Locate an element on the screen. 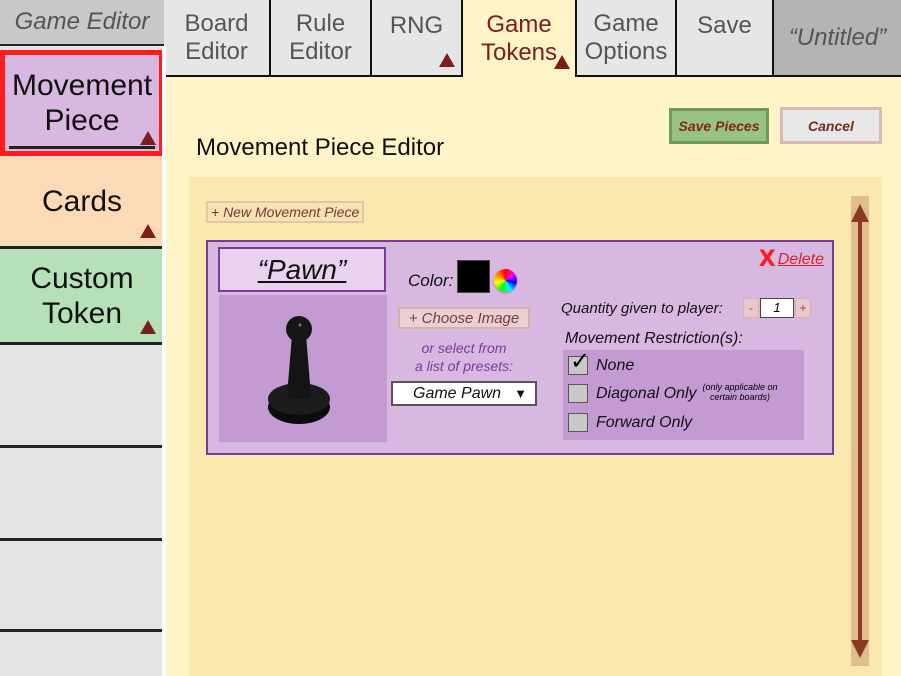 The height and width of the screenshot is (676, 901). restrictions-label: Movement Restriction(s): is located at coordinates (654, 338).